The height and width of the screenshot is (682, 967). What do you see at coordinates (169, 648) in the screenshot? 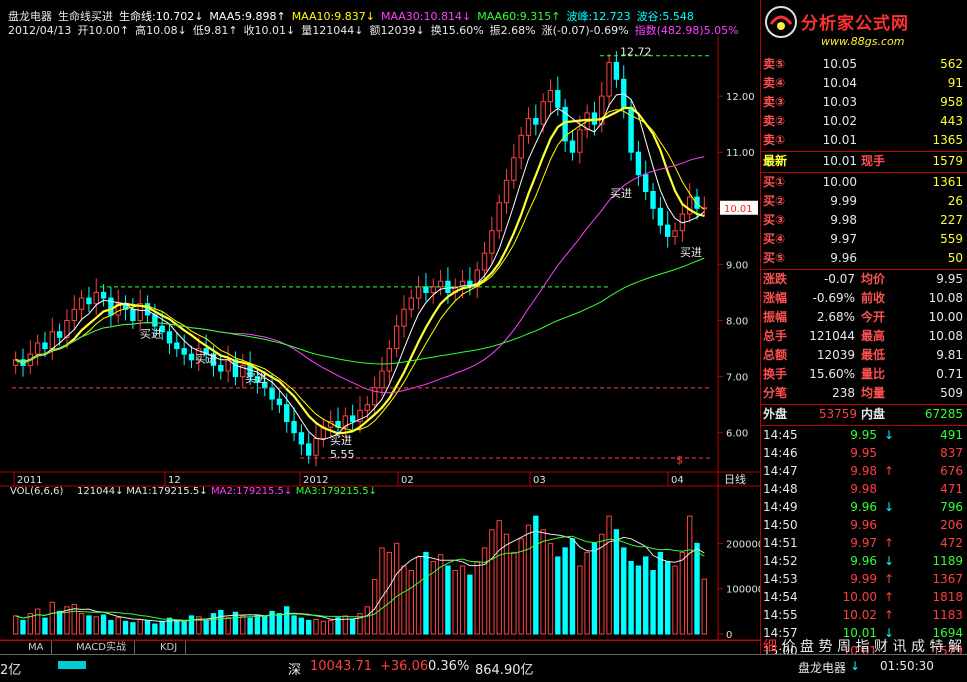
I see `indicator-tab: KDJ` at bounding box center [169, 648].